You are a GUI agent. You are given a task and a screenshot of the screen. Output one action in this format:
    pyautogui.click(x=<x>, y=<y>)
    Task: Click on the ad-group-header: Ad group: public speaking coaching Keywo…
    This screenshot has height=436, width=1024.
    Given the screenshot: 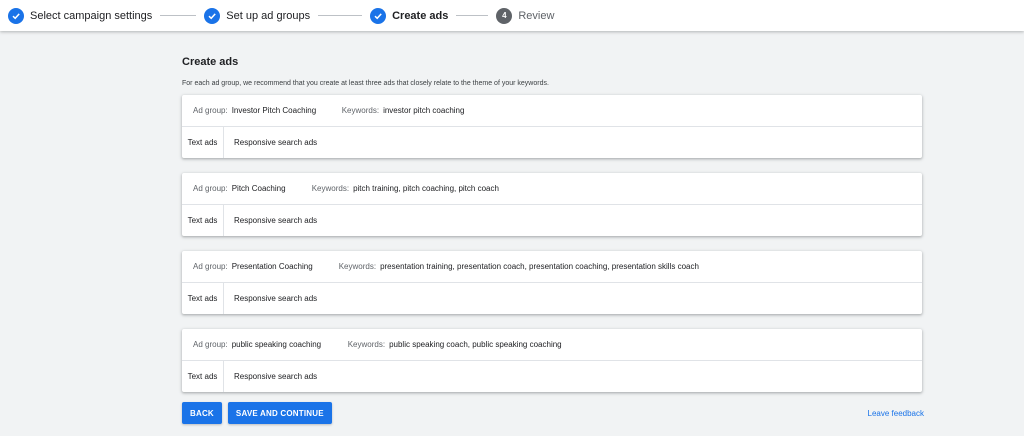 What is the action you would take?
    pyautogui.click(x=552, y=345)
    